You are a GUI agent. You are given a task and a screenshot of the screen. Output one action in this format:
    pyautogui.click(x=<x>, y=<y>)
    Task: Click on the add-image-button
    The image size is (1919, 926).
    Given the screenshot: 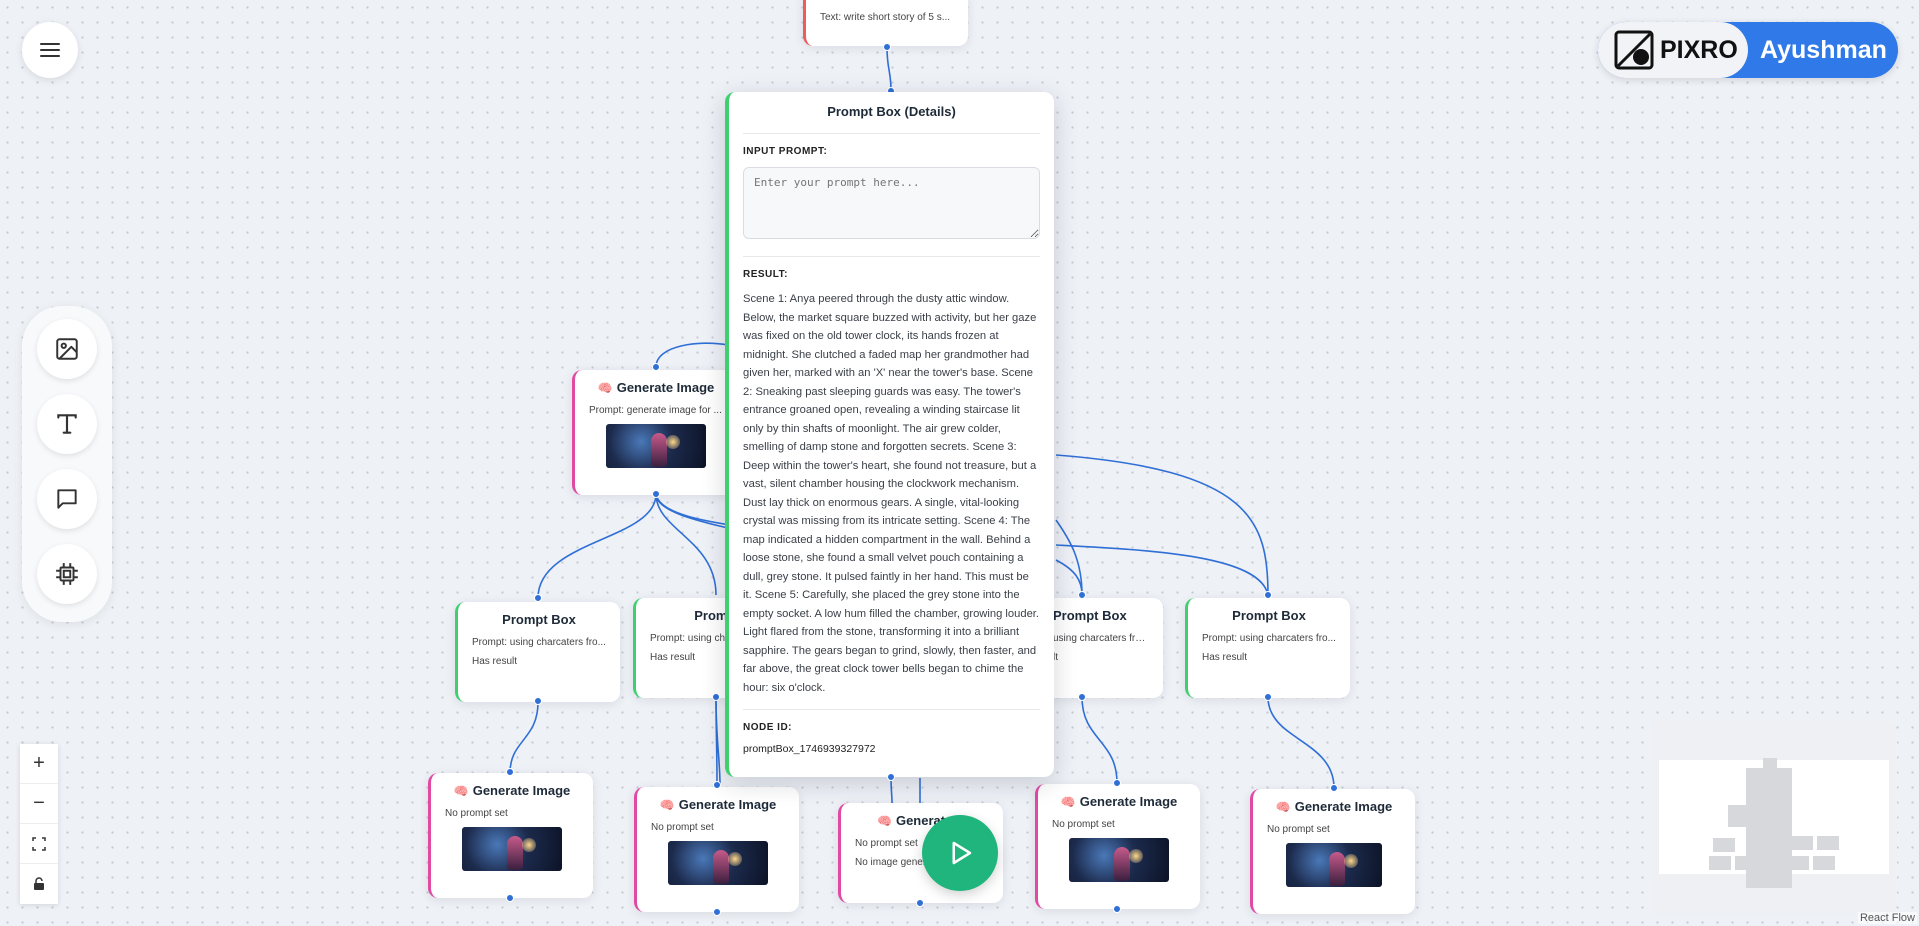 What is the action you would take?
    pyautogui.click(x=67, y=349)
    